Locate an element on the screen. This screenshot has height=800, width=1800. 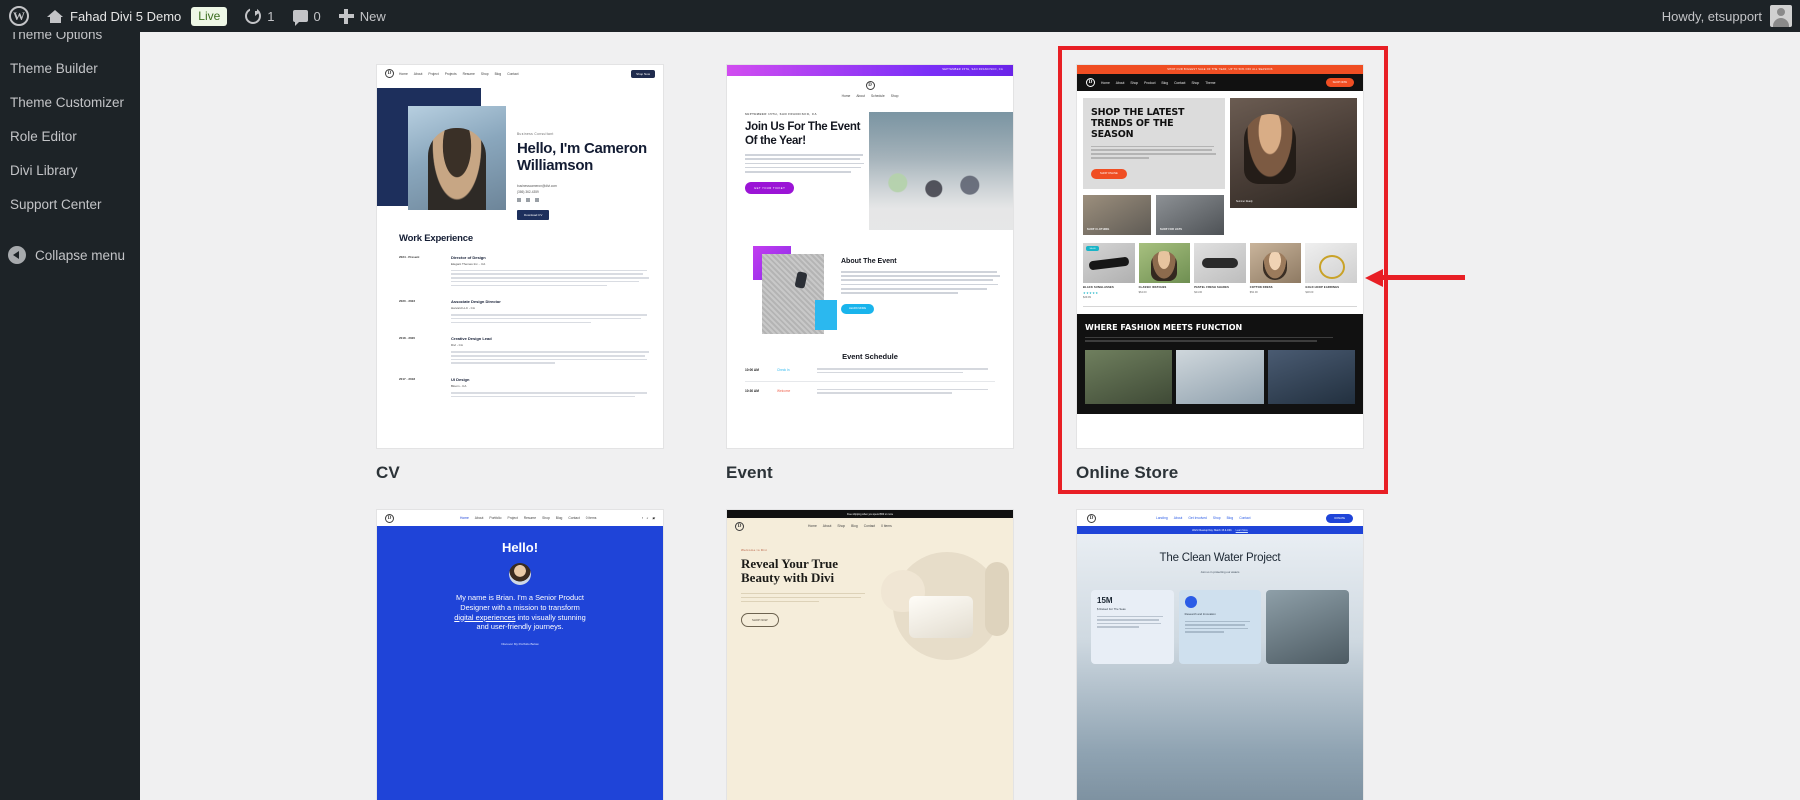
event-announcement-bar: SEPTEMBER 15TH, SAN FRANCISCO, CA is located at coordinates (870, 70).